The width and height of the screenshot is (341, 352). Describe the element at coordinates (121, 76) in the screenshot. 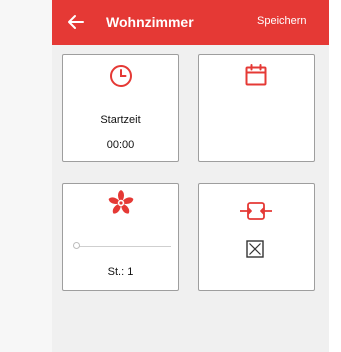

I see `clock-icon` at that location.